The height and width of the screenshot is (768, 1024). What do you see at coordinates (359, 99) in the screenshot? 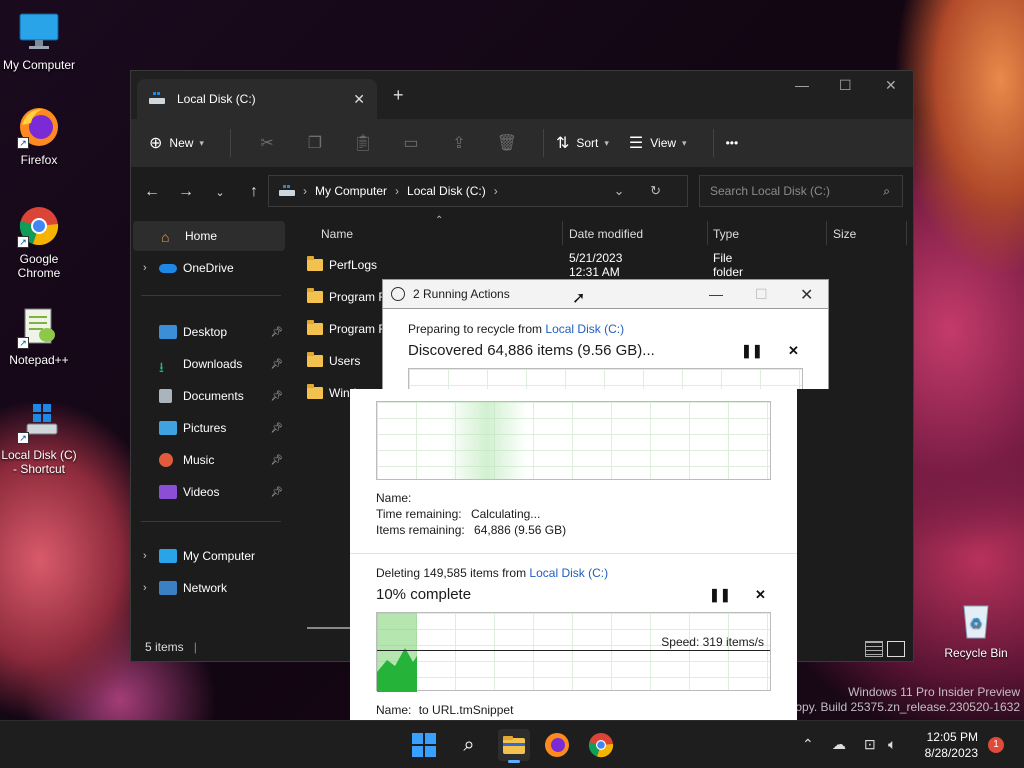
I see `close-tab-icon: ✕` at bounding box center [359, 99].